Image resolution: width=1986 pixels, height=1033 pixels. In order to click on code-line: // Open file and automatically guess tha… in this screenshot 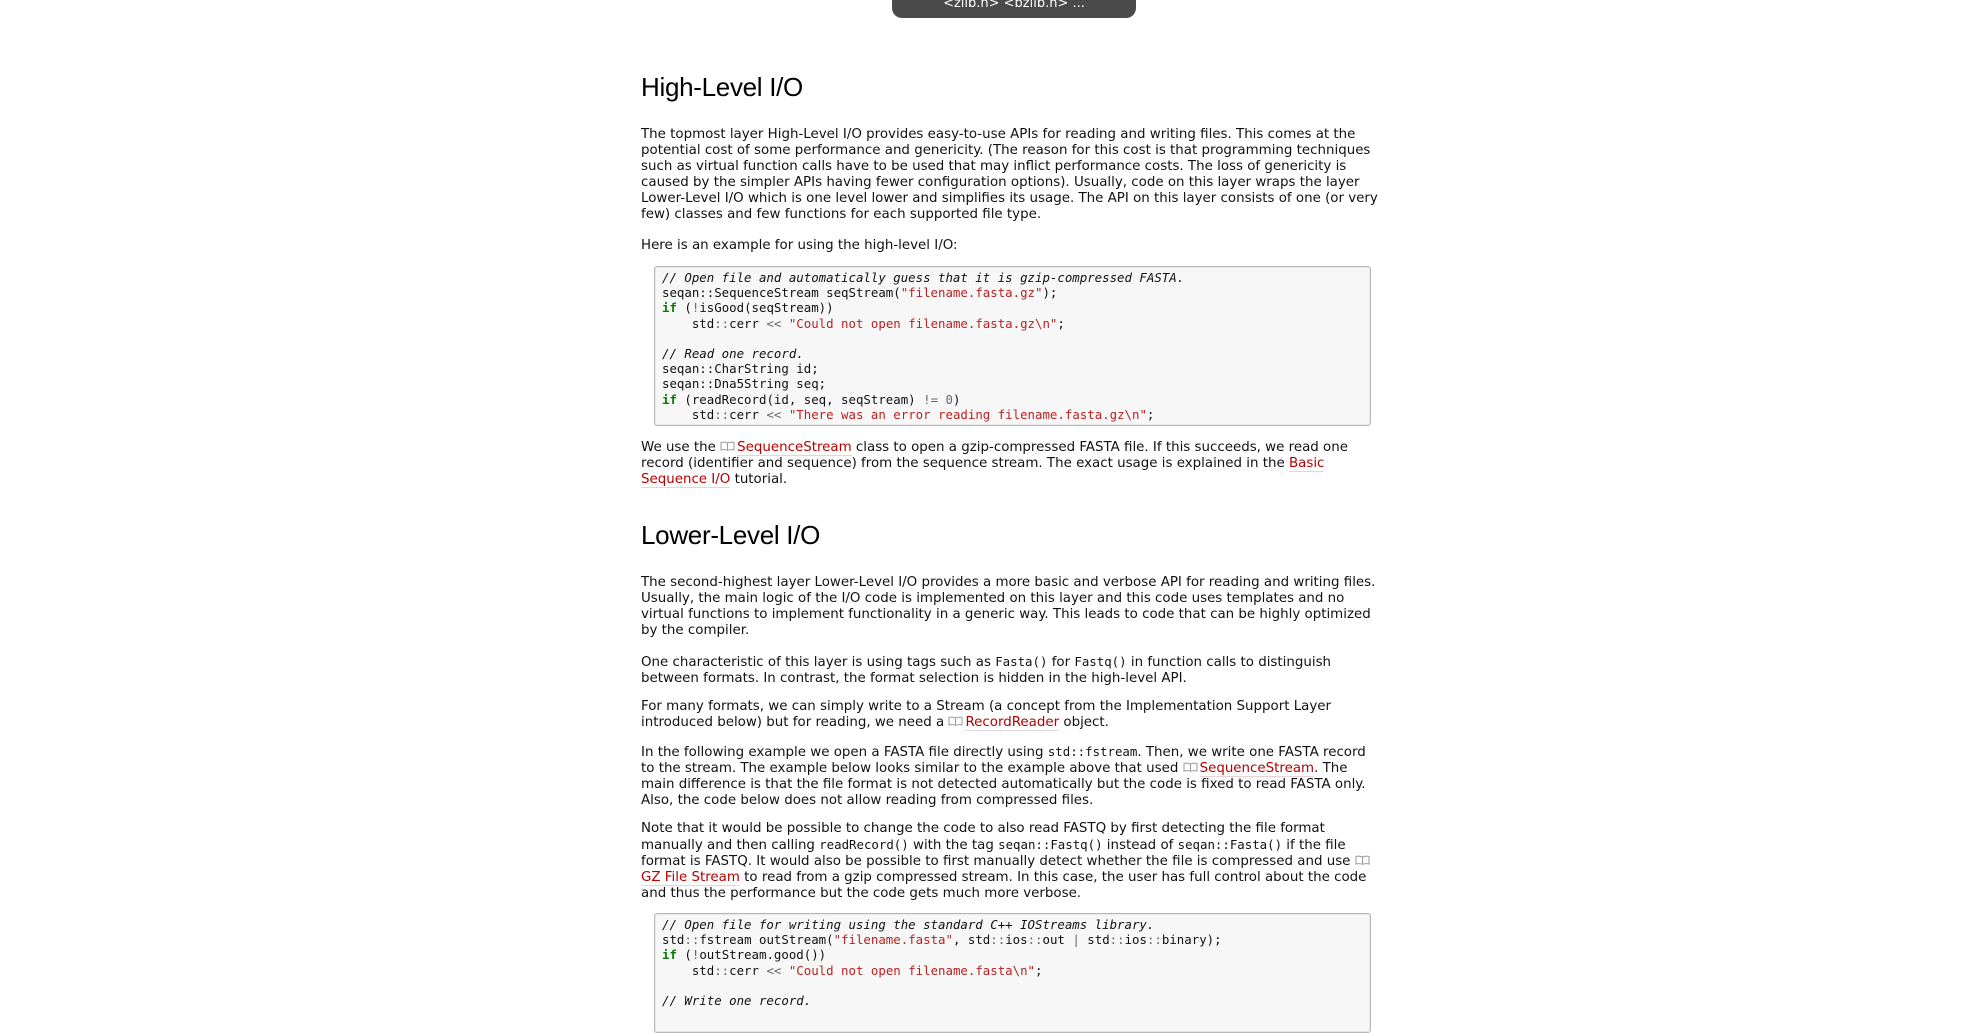, I will do `click(923, 277)`.